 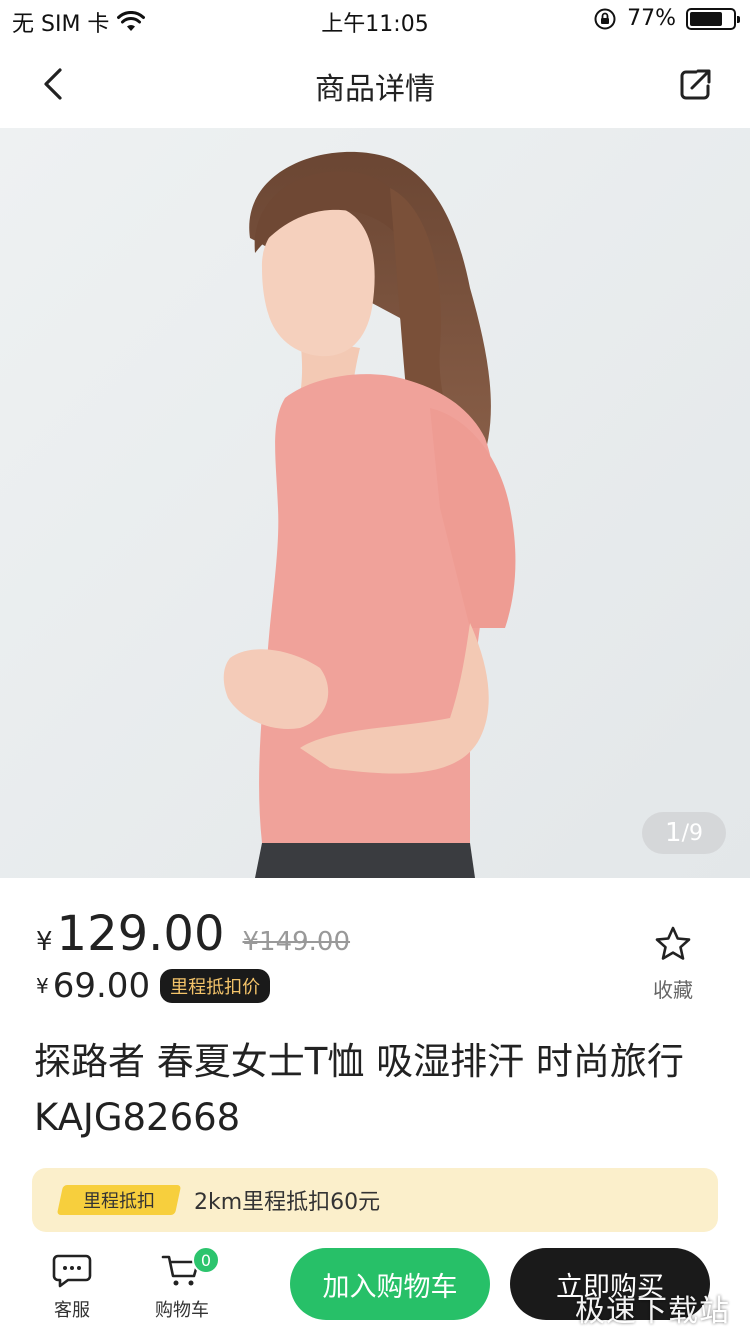 What do you see at coordinates (673, 963) in the screenshot?
I see `favorite-button: 收藏` at bounding box center [673, 963].